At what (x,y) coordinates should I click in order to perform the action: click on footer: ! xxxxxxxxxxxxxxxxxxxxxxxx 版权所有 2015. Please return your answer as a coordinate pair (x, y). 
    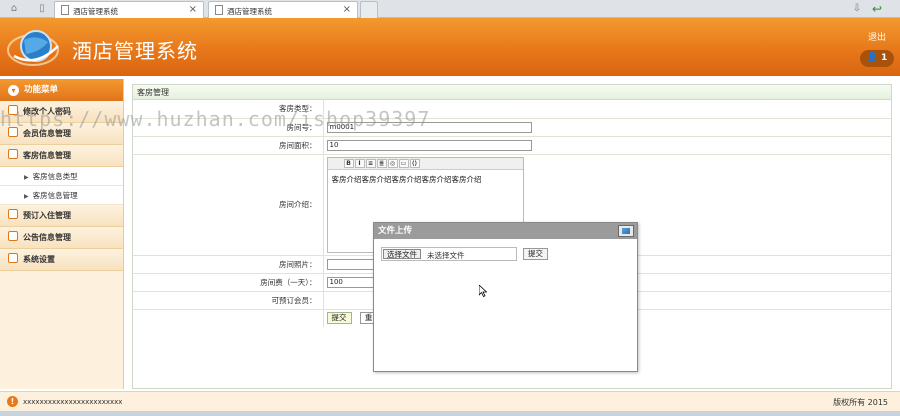
    Looking at the image, I should click on (450, 401).